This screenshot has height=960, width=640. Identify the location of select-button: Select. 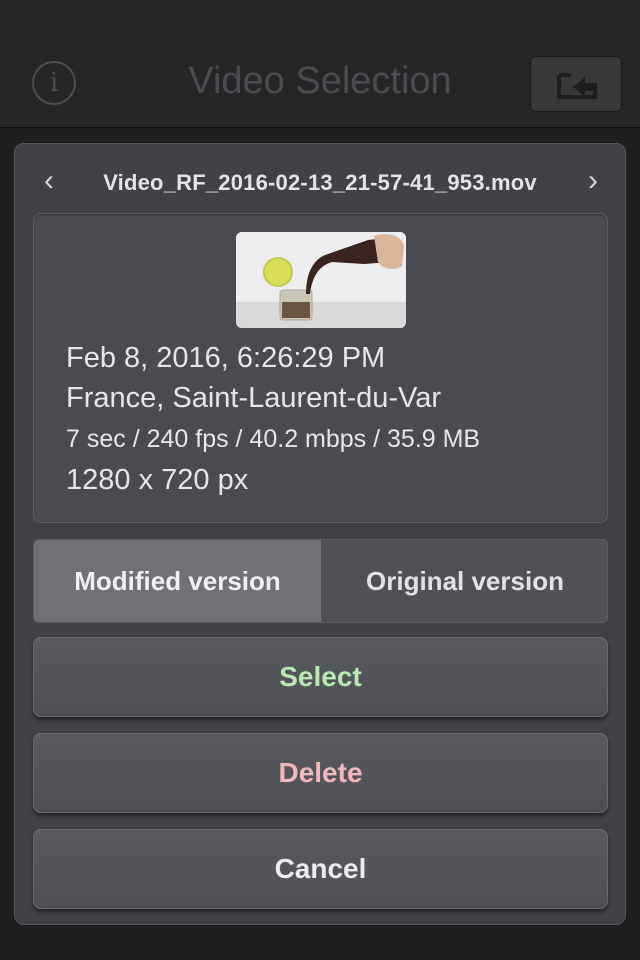
(320, 677).